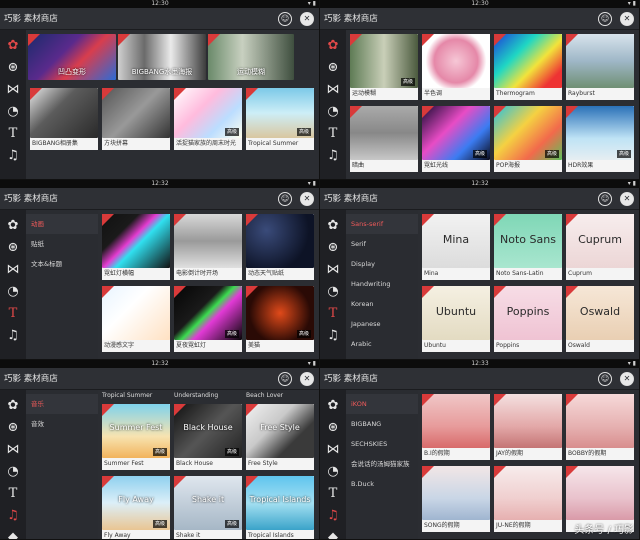 The height and width of the screenshot is (540, 640). I want to click on asset-tile: BOBBY的假期, so click(600, 427).